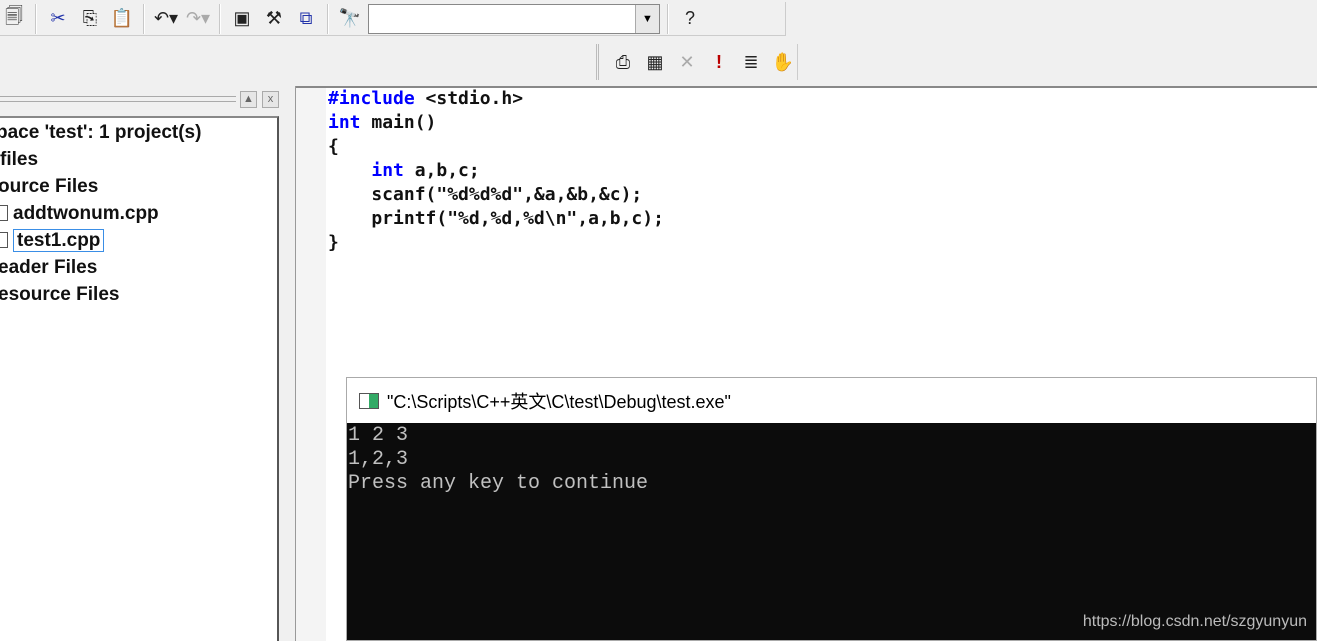  What do you see at coordinates (333, 146) in the screenshot?
I see `code-line: {` at bounding box center [333, 146].